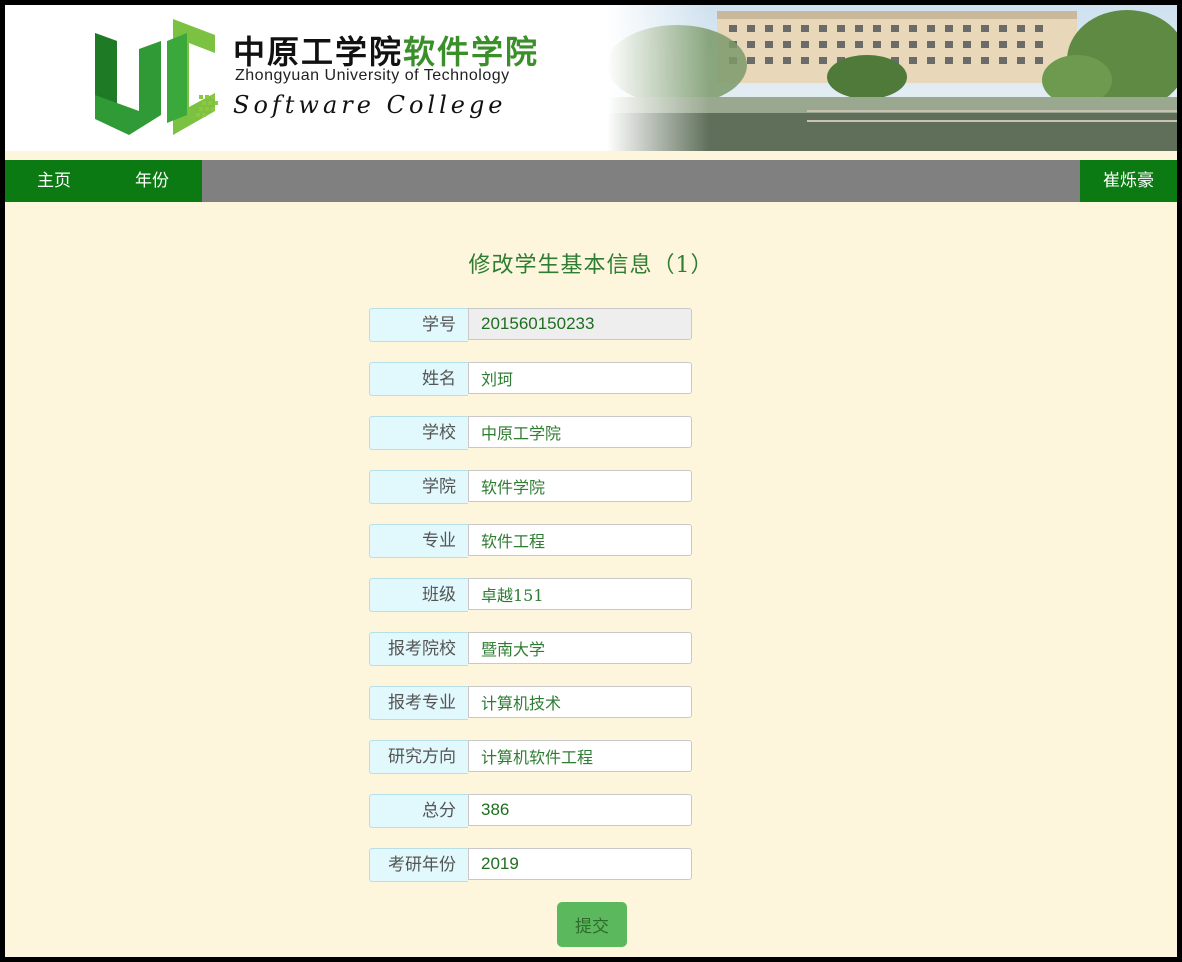 Image resolution: width=1182 pixels, height=962 pixels. I want to click on field-row-name: 姓名, so click(532, 379).